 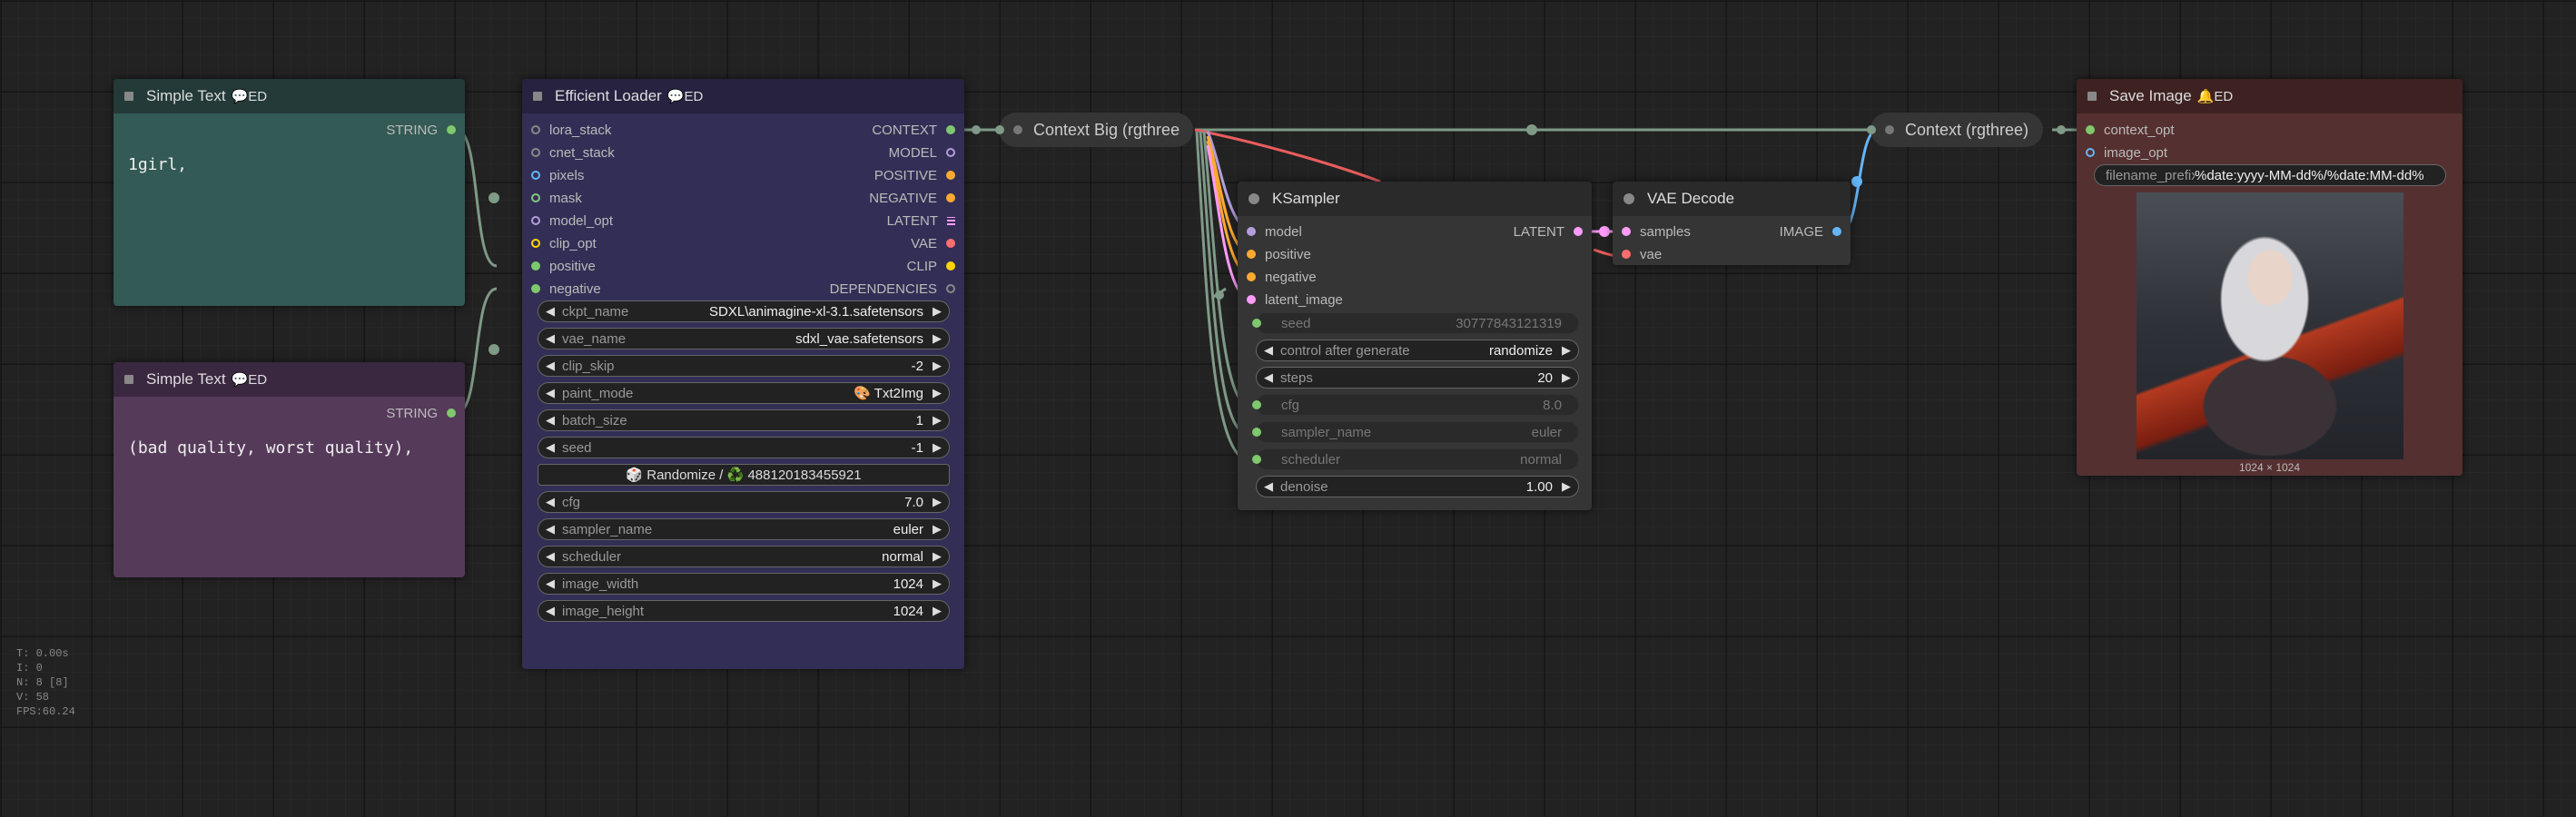 What do you see at coordinates (913, 130) in the screenshot?
I see `output-context: CONTEXT` at bounding box center [913, 130].